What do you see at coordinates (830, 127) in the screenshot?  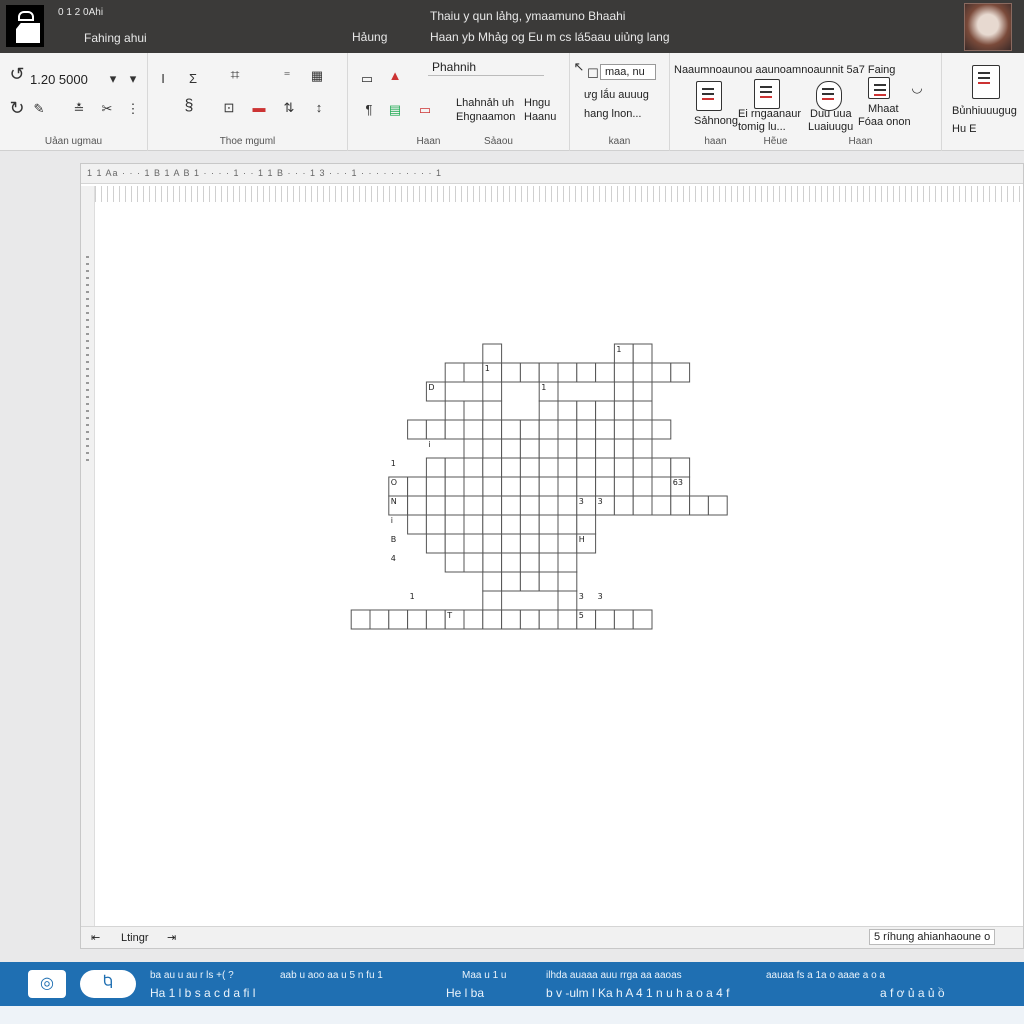 I see `insert-btn-3-sub: Luaiuugu` at bounding box center [830, 127].